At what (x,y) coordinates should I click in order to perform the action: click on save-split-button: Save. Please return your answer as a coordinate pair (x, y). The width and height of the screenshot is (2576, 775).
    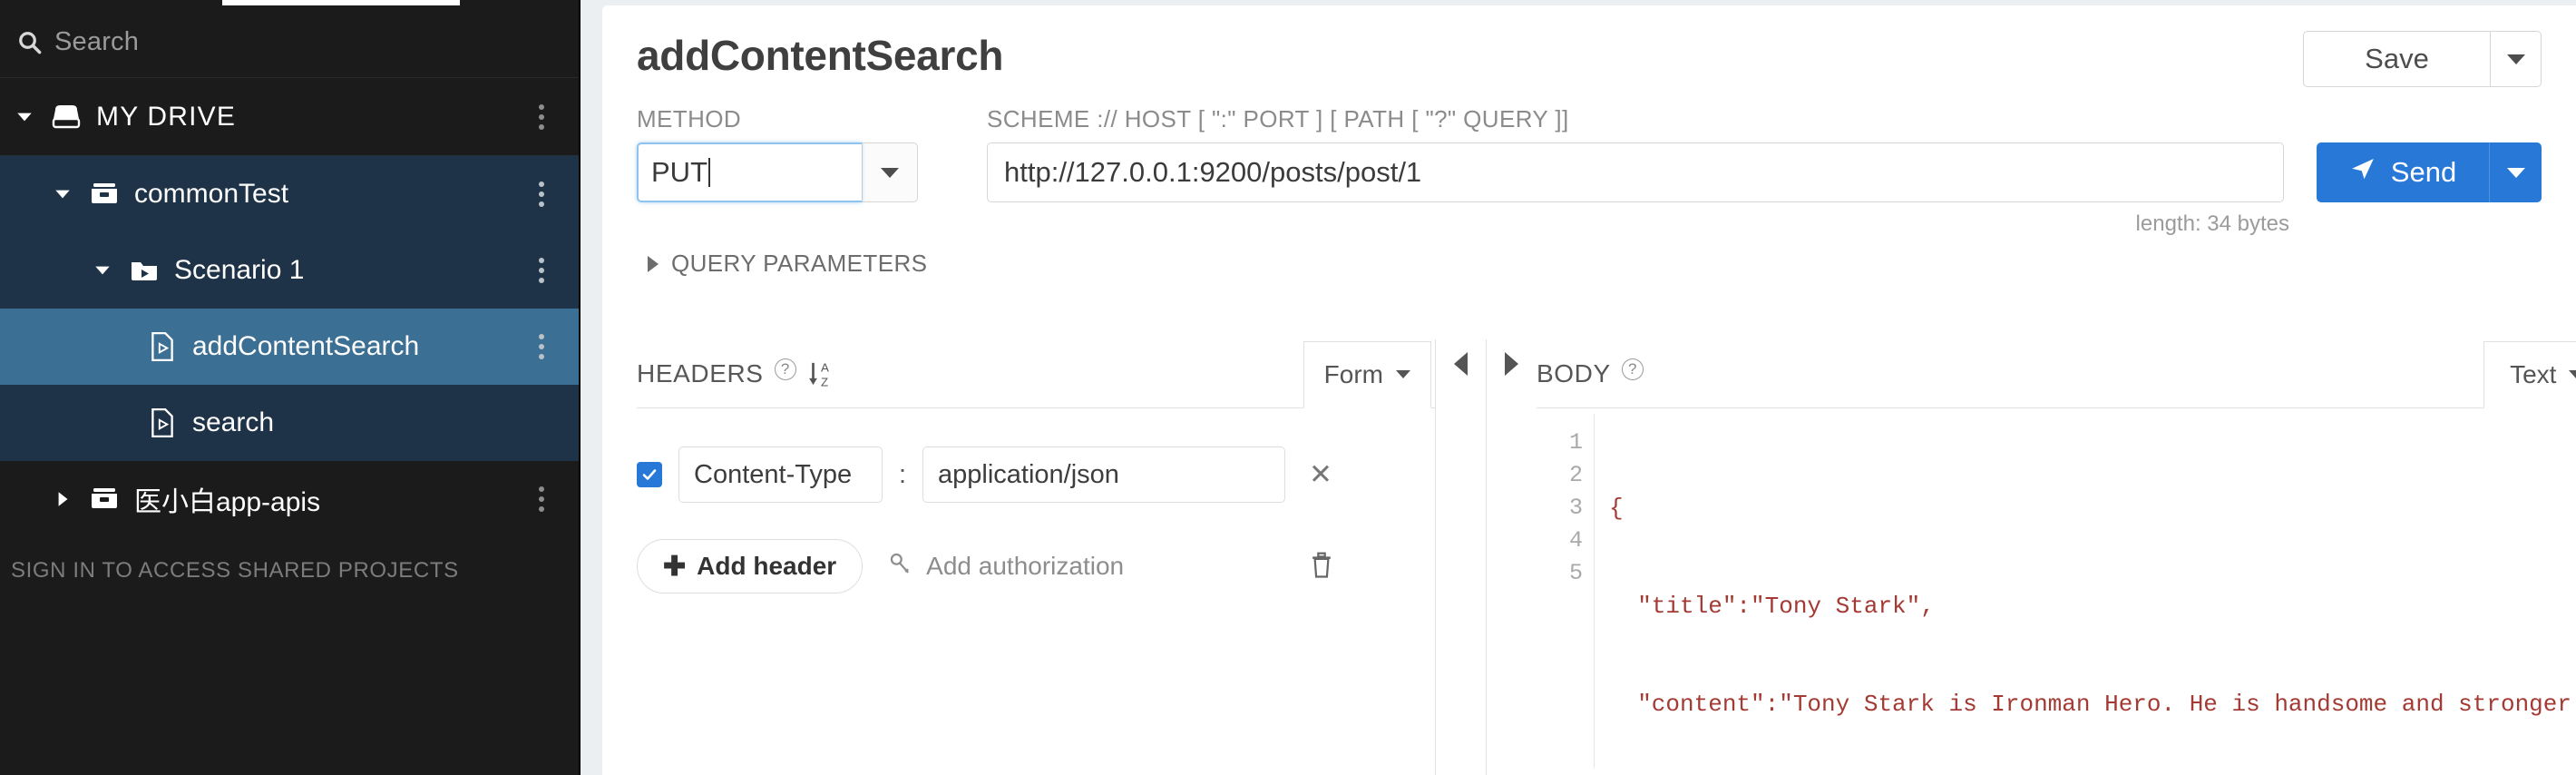
    Looking at the image, I should click on (2422, 59).